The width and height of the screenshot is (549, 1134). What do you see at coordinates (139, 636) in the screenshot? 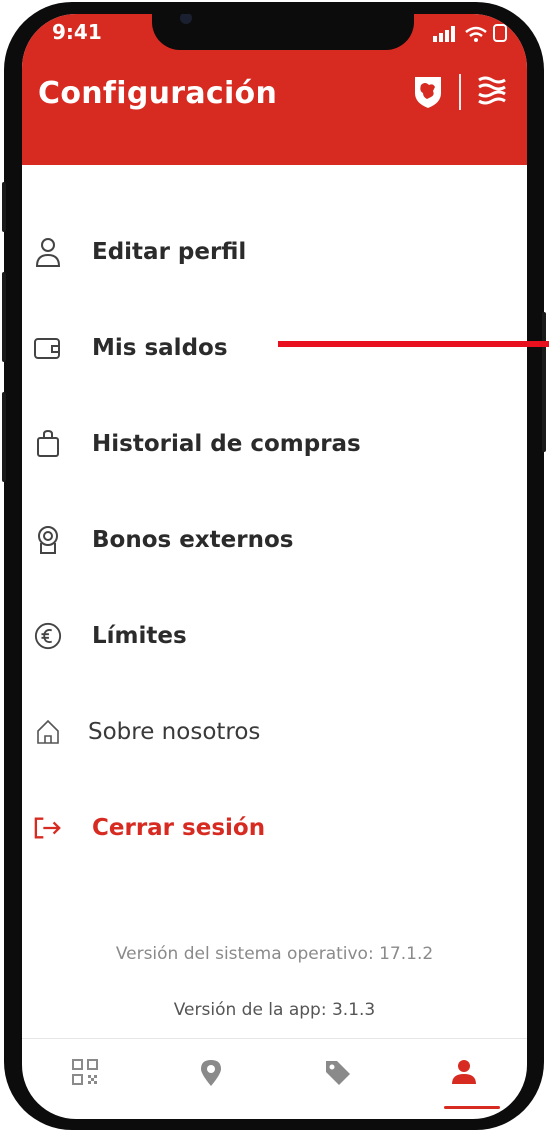
I see `menu-item-label: Límites` at bounding box center [139, 636].